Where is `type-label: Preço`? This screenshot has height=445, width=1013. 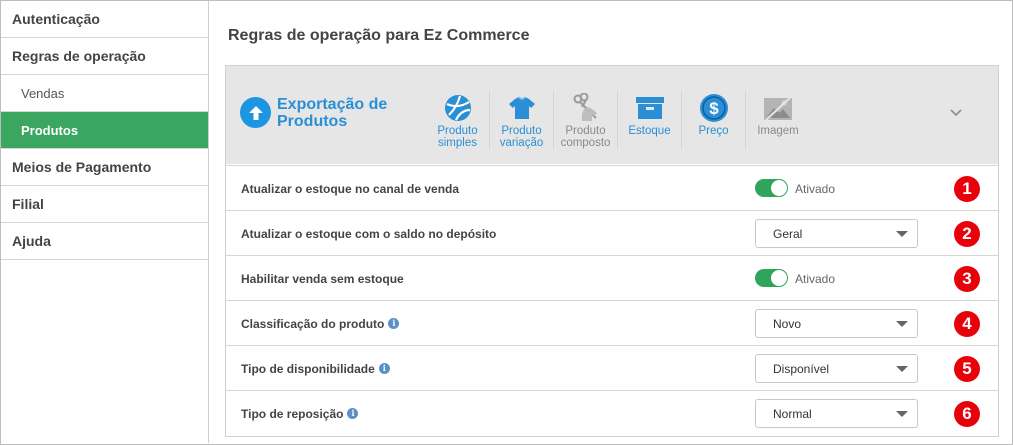
type-label: Preço is located at coordinates (713, 131).